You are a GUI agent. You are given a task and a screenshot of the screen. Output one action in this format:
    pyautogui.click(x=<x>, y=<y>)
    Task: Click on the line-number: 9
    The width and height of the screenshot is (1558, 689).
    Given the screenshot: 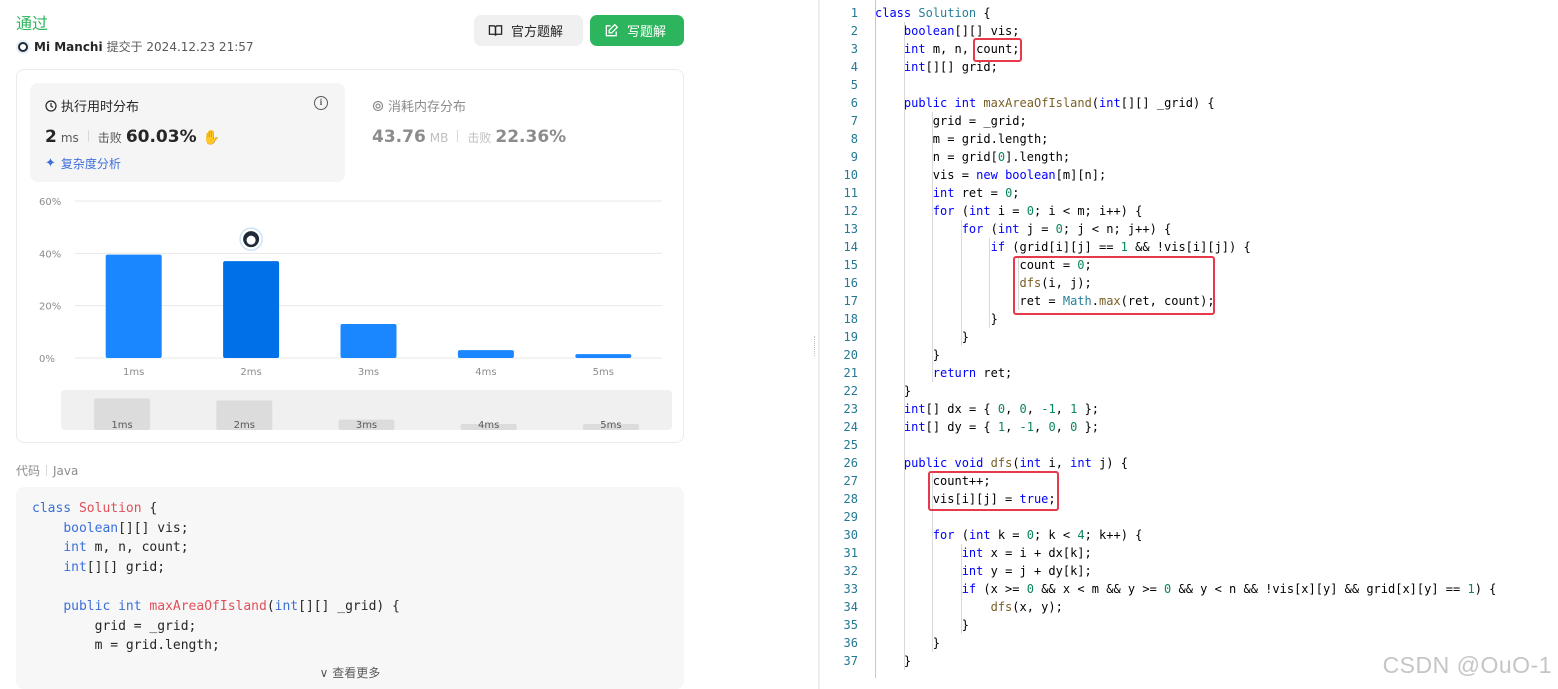 What is the action you would take?
    pyautogui.click(x=854, y=157)
    